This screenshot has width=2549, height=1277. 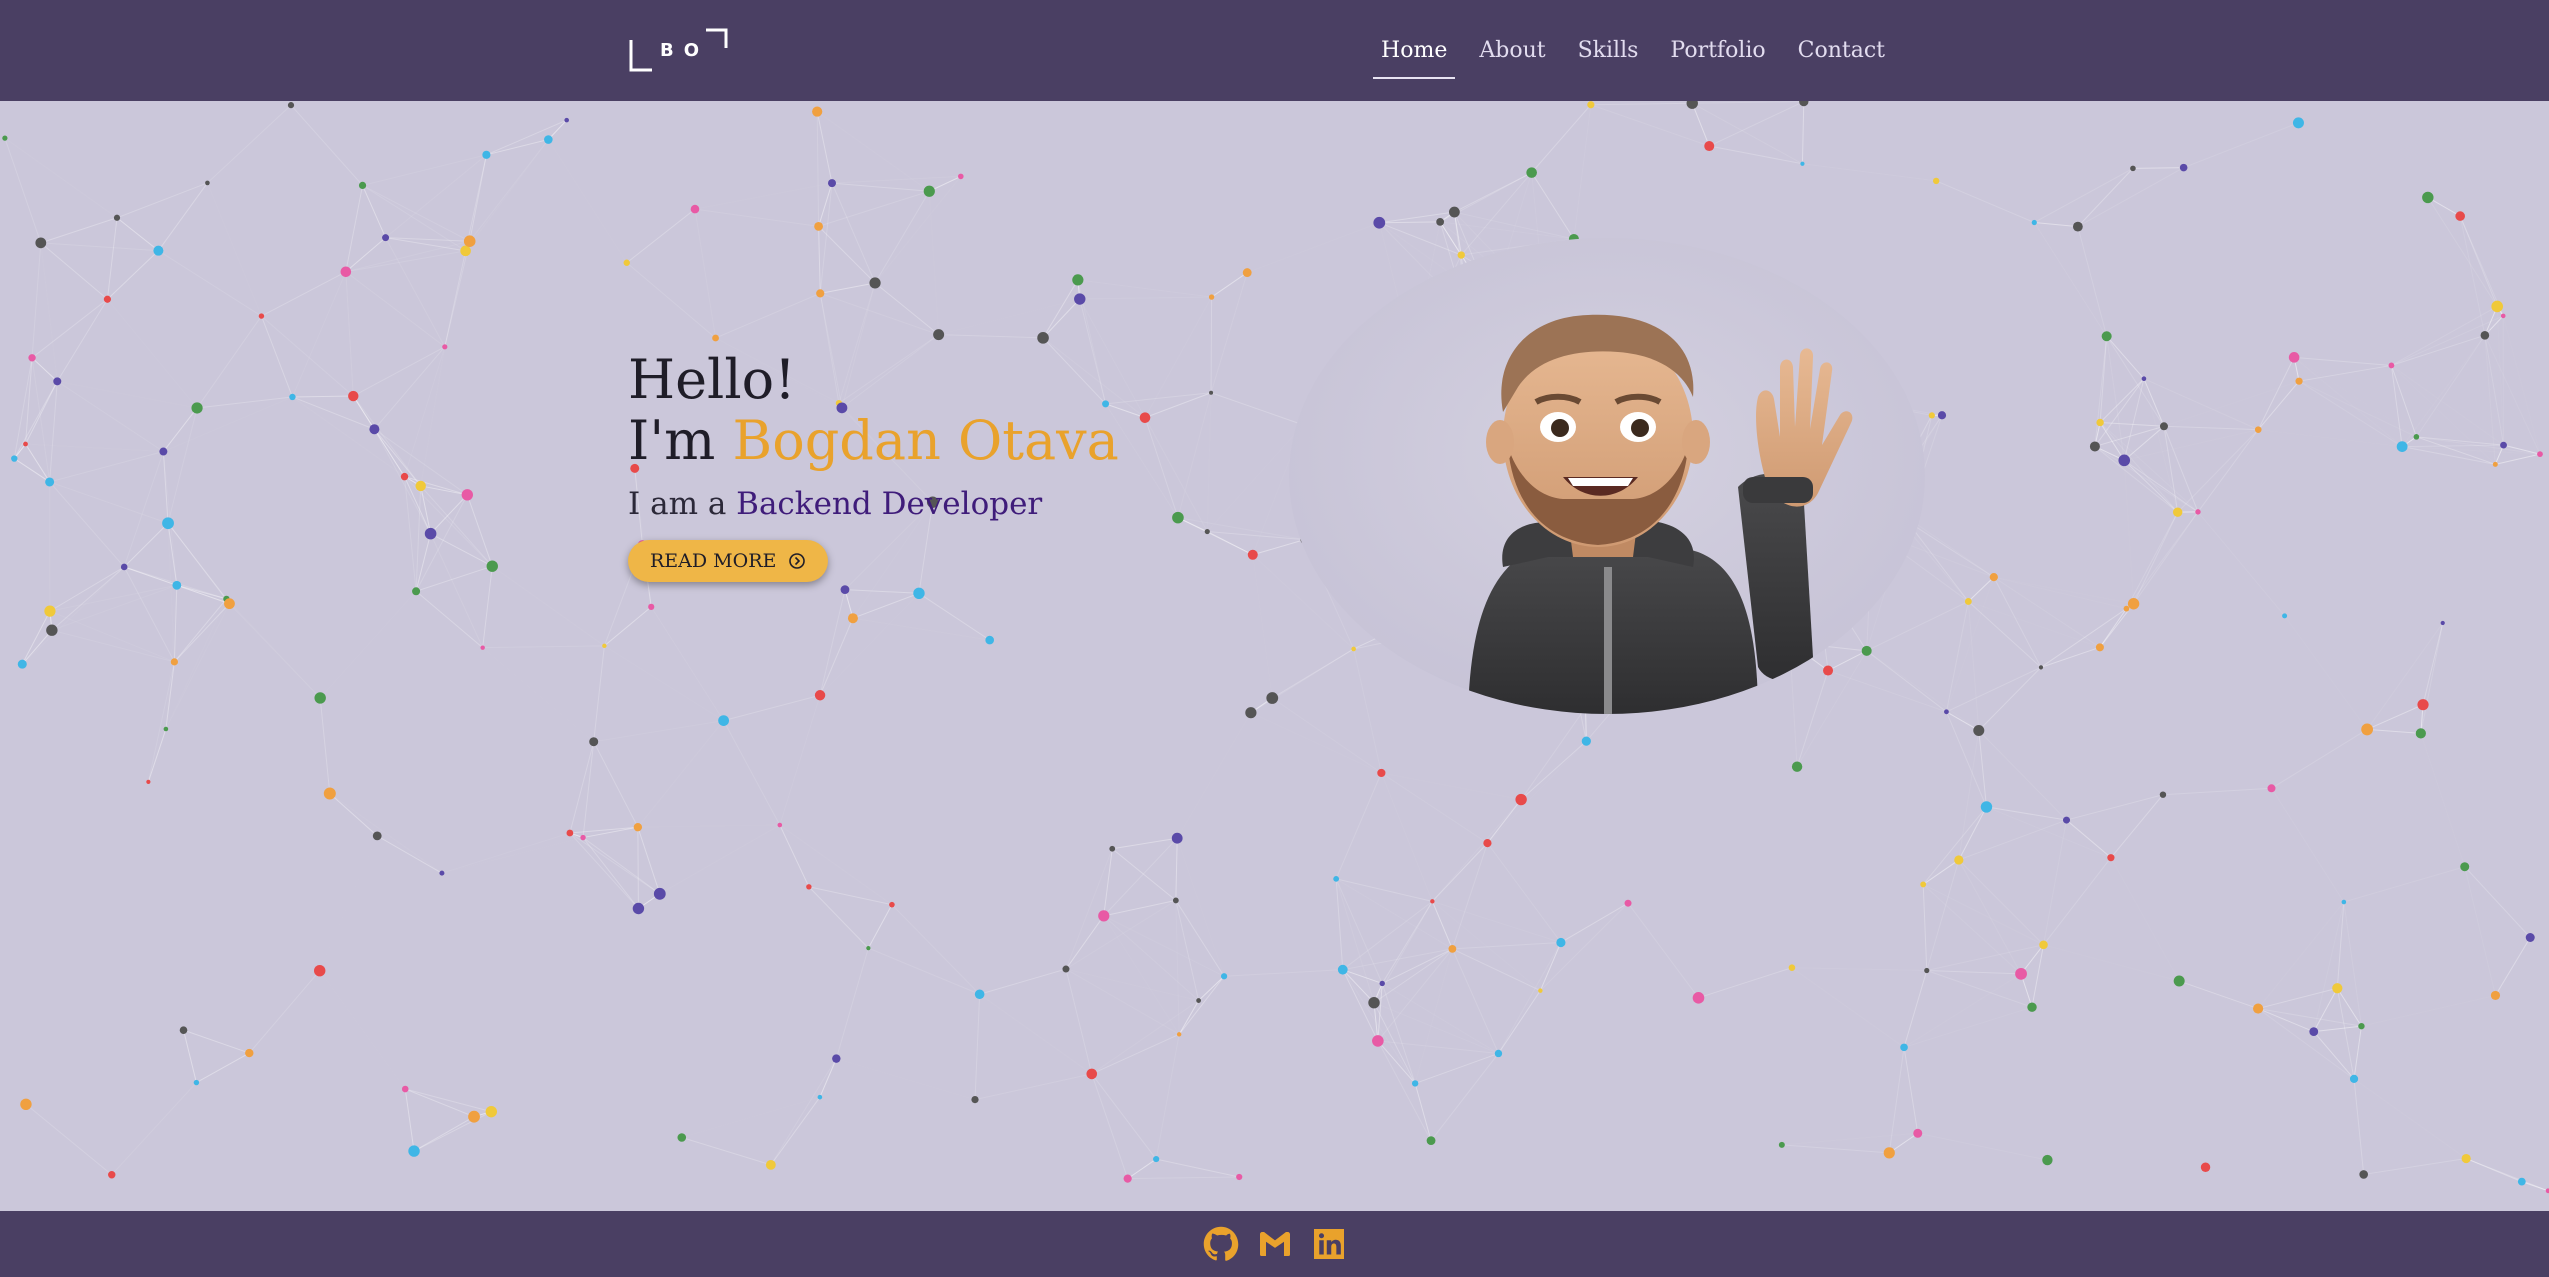 What do you see at coordinates (1329, 1244) in the screenshot?
I see `linkedin-icon` at bounding box center [1329, 1244].